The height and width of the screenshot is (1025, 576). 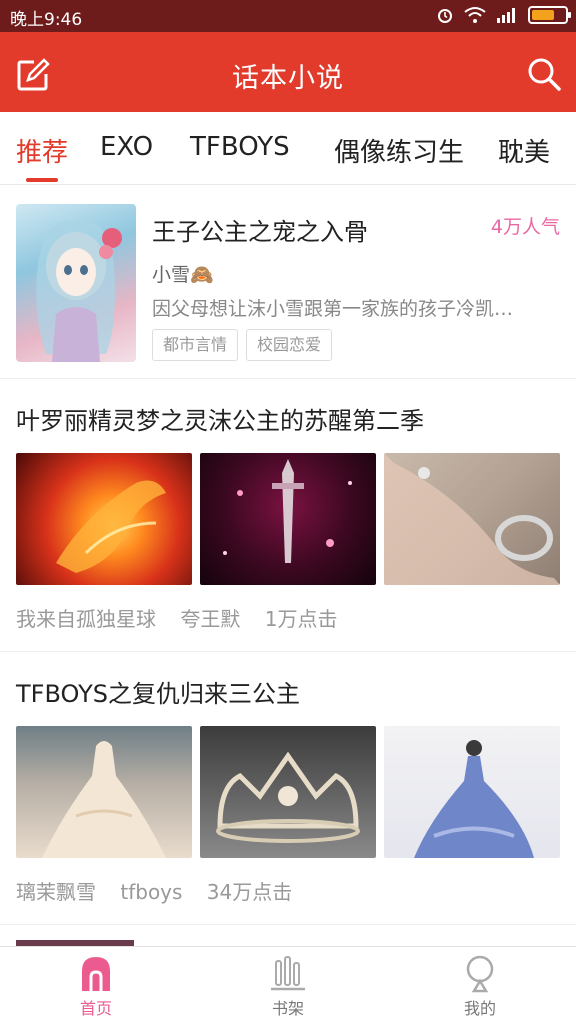 I want to click on active-tab-indicator, so click(x=42, y=180).